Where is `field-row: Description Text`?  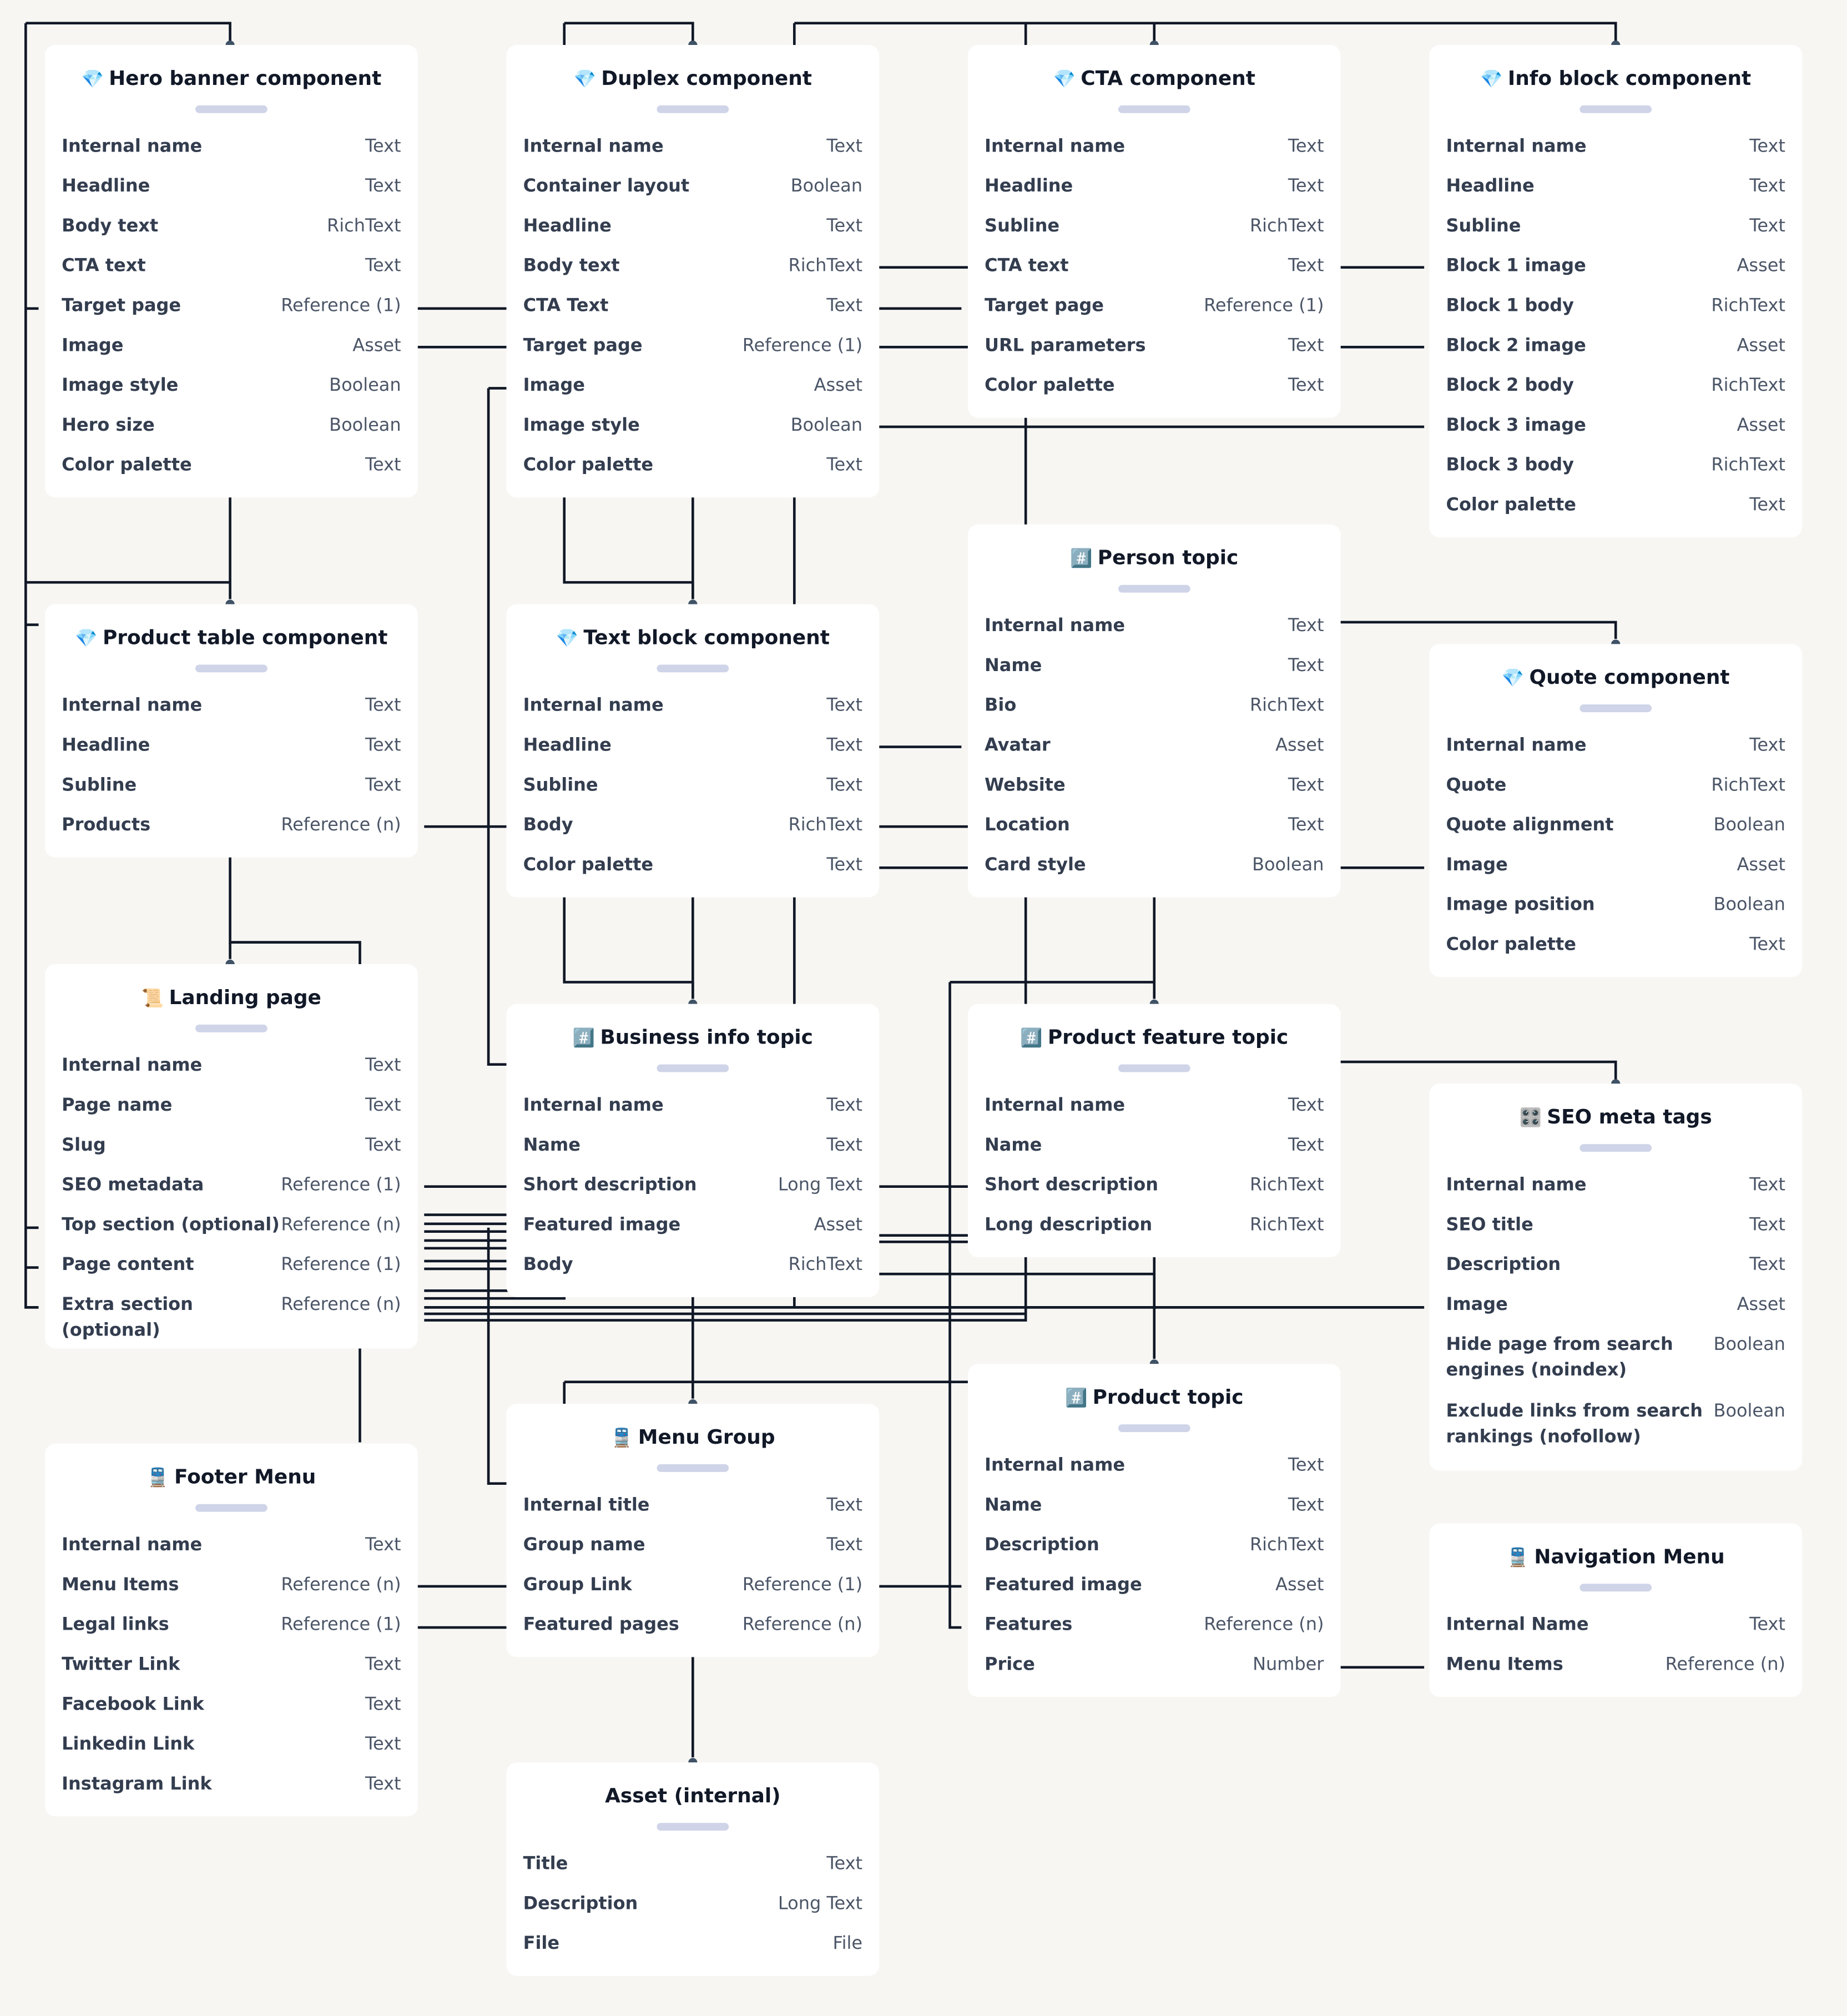
field-row: Description Text is located at coordinates (1615, 1272).